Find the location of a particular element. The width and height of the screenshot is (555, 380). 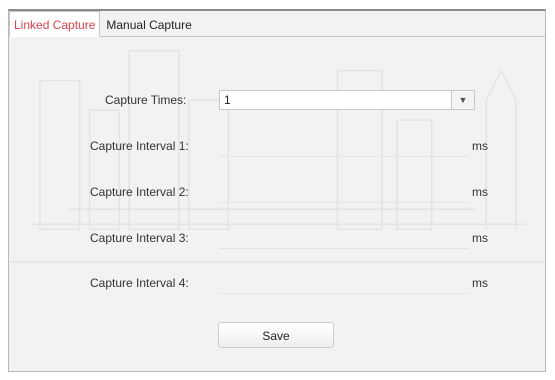

capture-interval-4-unit: ms is located at coordinates (480, 283).